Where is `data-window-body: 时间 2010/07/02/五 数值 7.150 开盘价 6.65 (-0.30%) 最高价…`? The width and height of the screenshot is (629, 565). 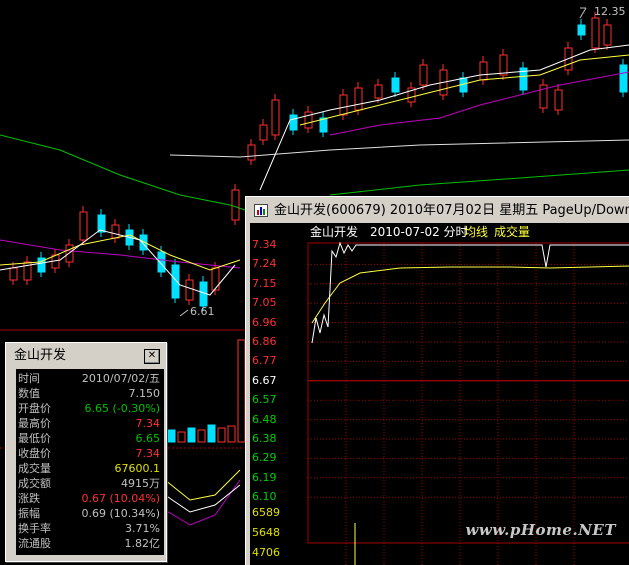 data-window-body: 时间 2010/07/02/五 数值 7.150 开盘价 6.65 (-0.30%) 最高价… is located at coordinates (90, 462).